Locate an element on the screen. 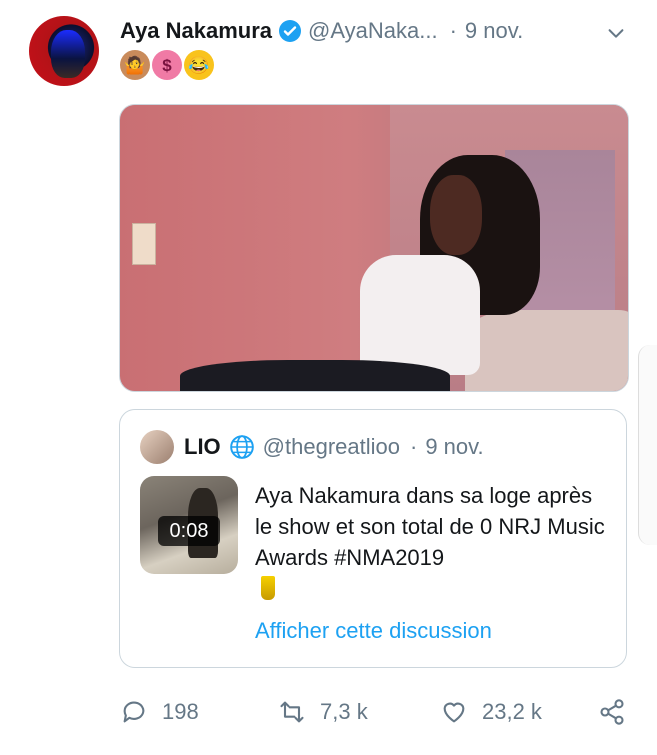  retweet-count: 7,3 k is located at coordinates (344, 711).